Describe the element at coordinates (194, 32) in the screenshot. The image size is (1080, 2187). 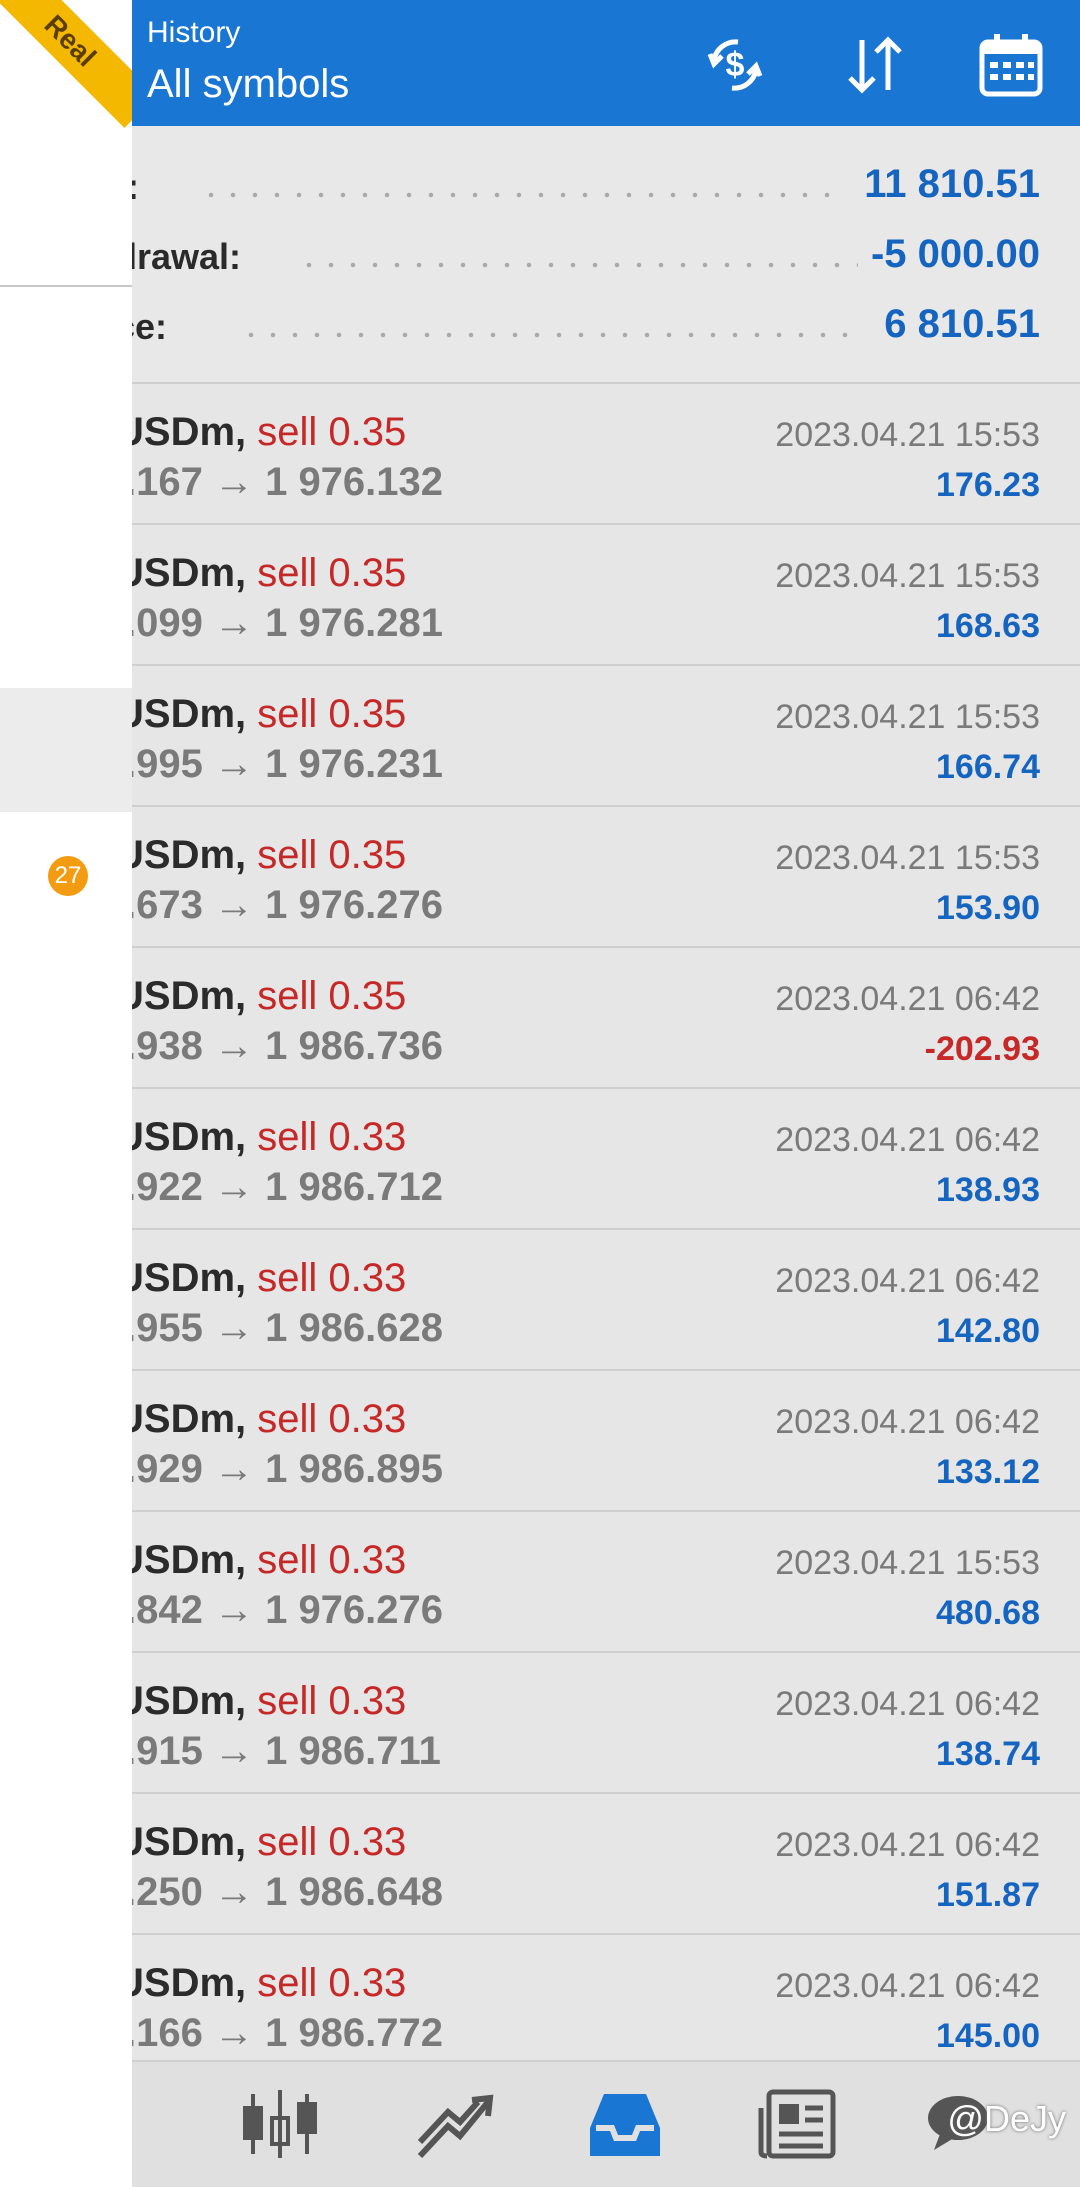
I see `header-subtitle: History` at that location.